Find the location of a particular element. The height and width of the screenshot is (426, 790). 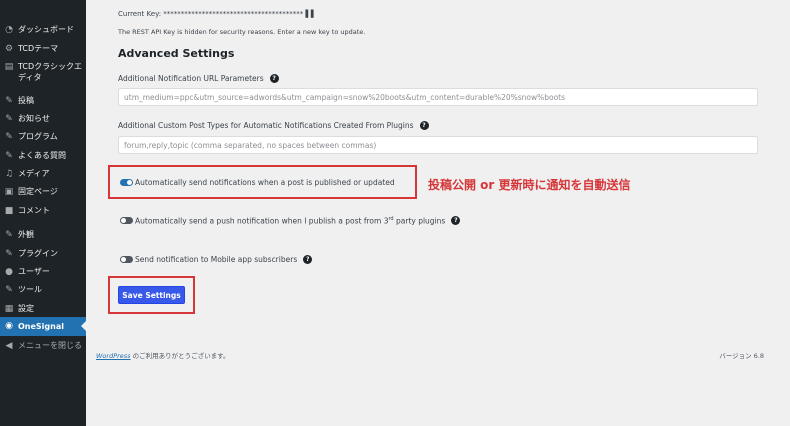

sidebar-item-pages: ▣ 固定ページ is located at coordinates (43, 191).